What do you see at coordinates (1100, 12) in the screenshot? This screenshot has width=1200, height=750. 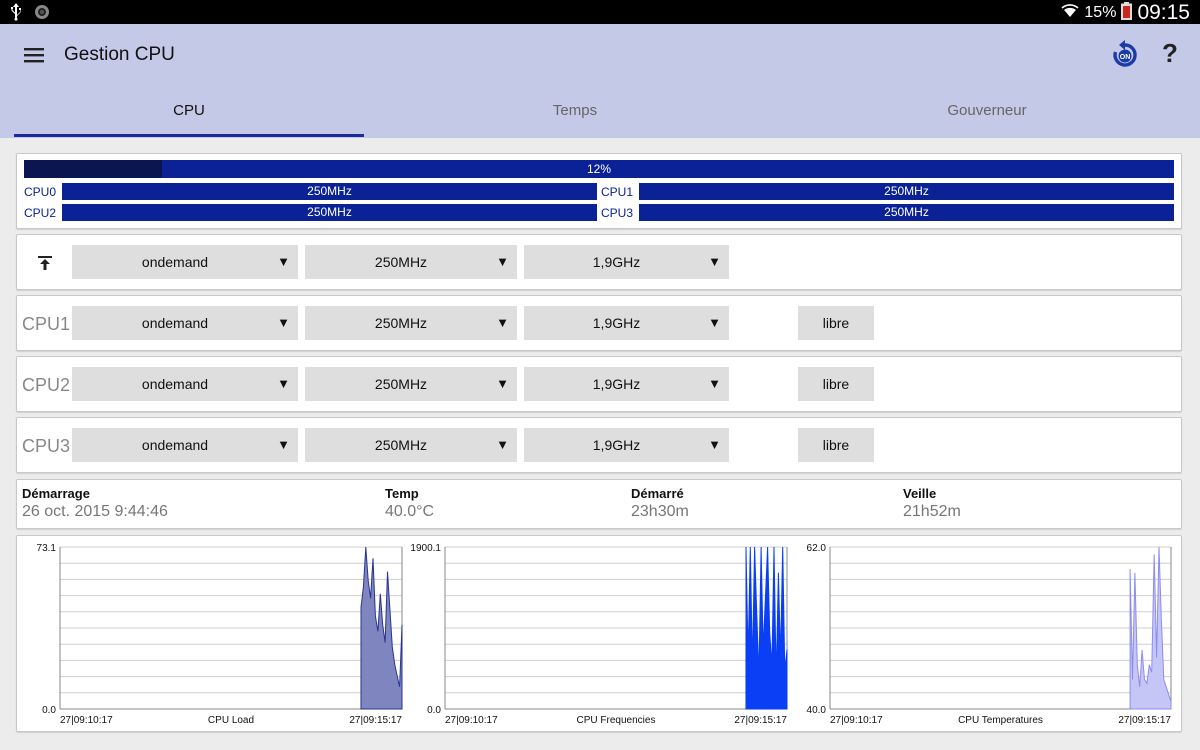 I see `battery-percent: 15%` at bounding box center [1100, 12].